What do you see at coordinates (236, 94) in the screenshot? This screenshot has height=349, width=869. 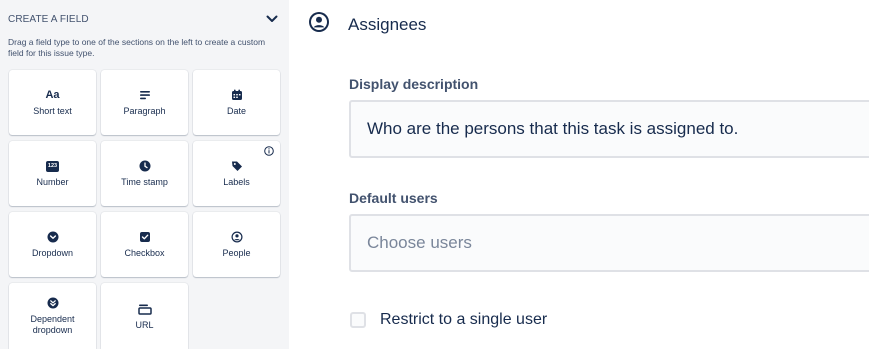 I see `calendar-icon` at bounding box center [236, 94].